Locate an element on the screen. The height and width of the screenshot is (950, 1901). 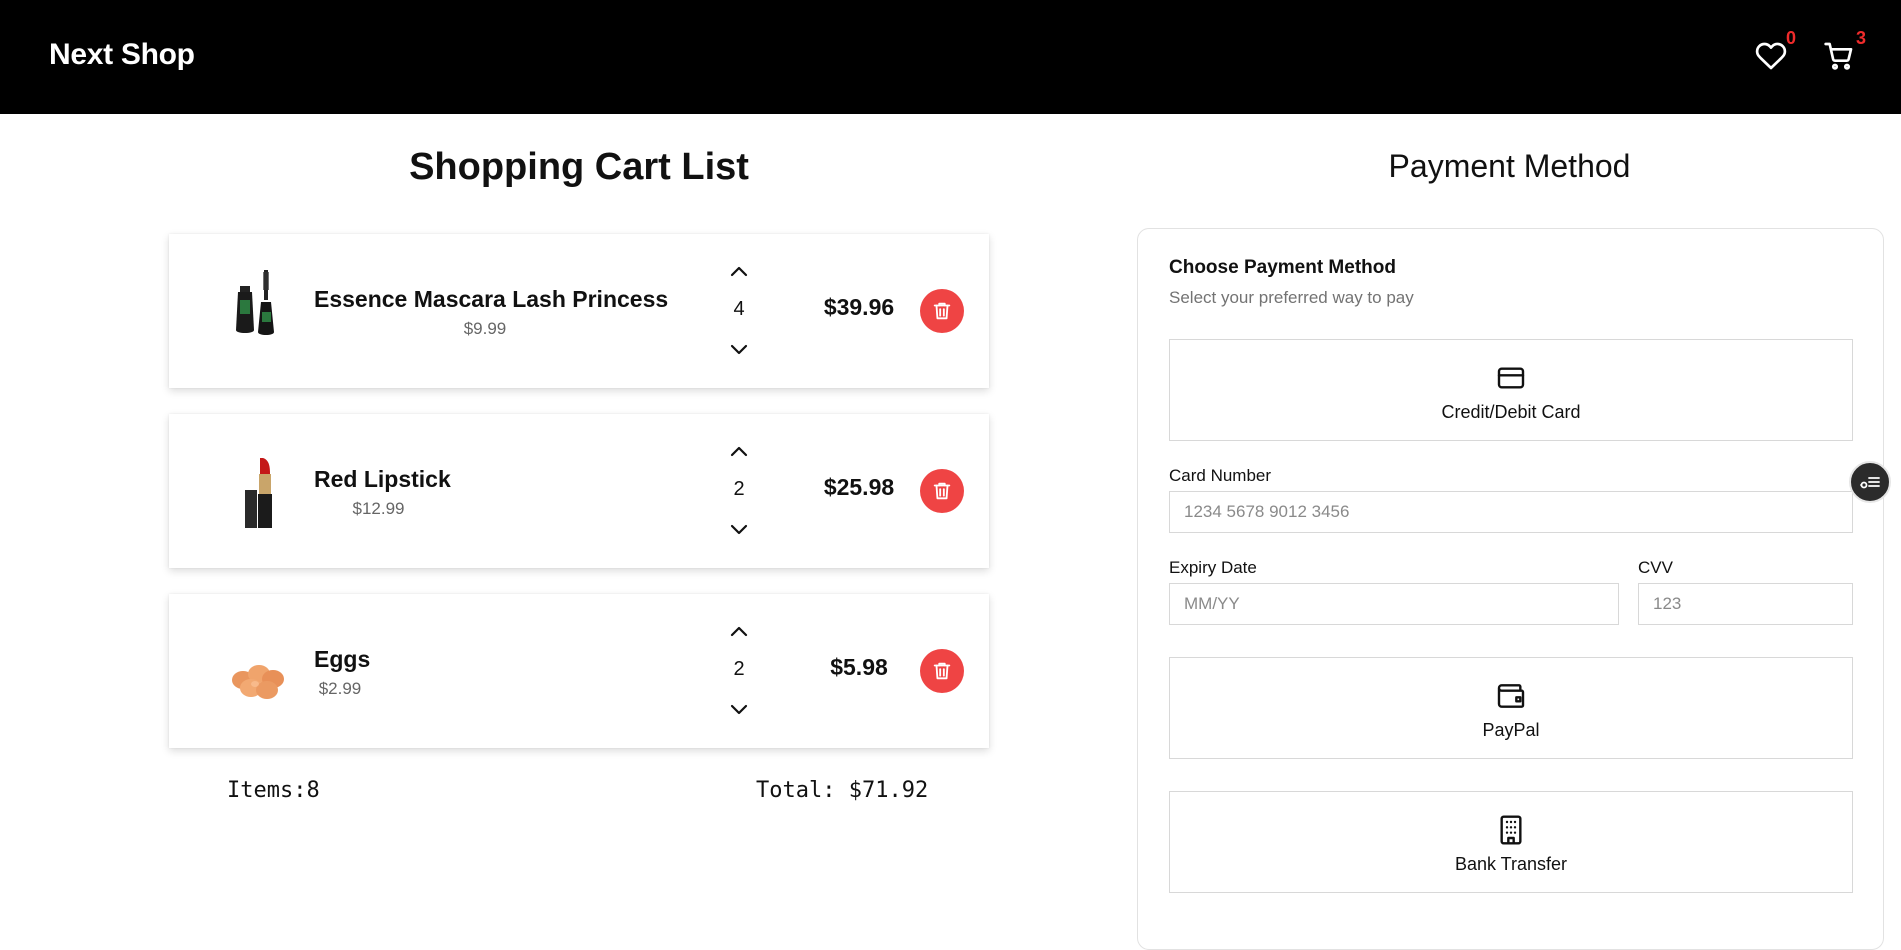
bank-transfer-method-button: Bank Transfer is located at coordinates (1511, 842).